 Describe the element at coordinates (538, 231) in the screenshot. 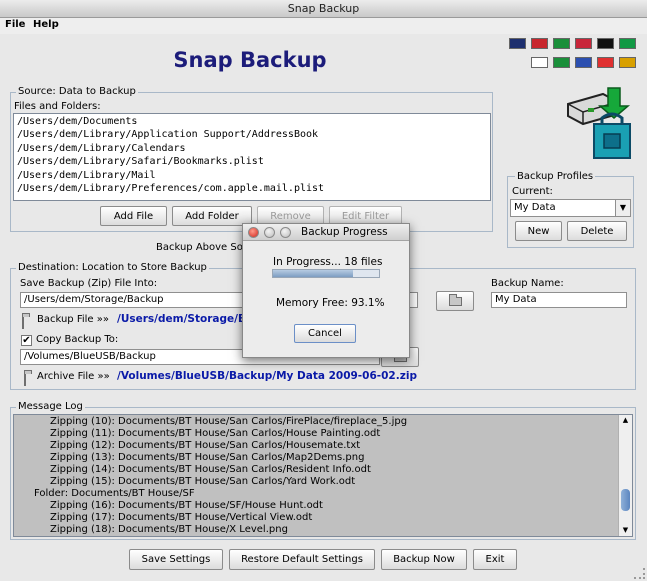

I see `new-profile-button: New` at that location.